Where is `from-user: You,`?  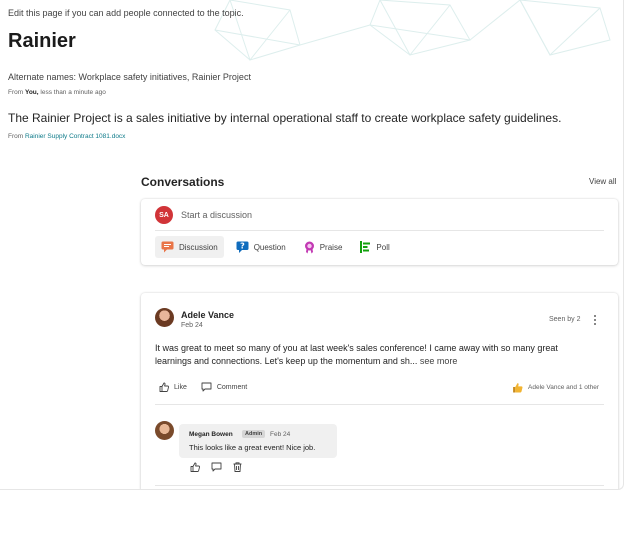 from-user: You, is located at coordinates (32, 92).